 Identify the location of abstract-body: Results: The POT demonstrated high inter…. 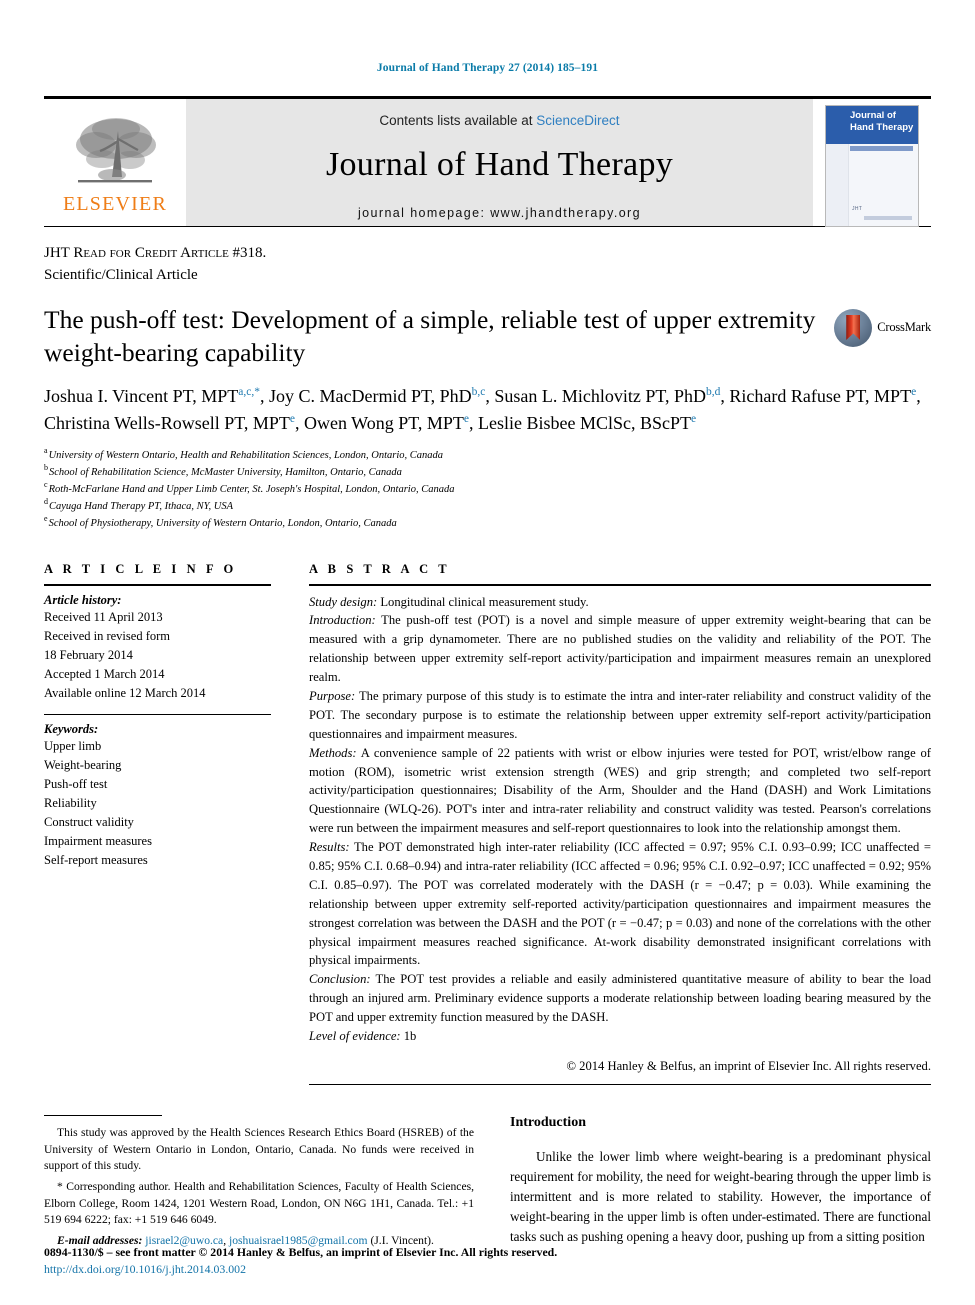
(620, 904).